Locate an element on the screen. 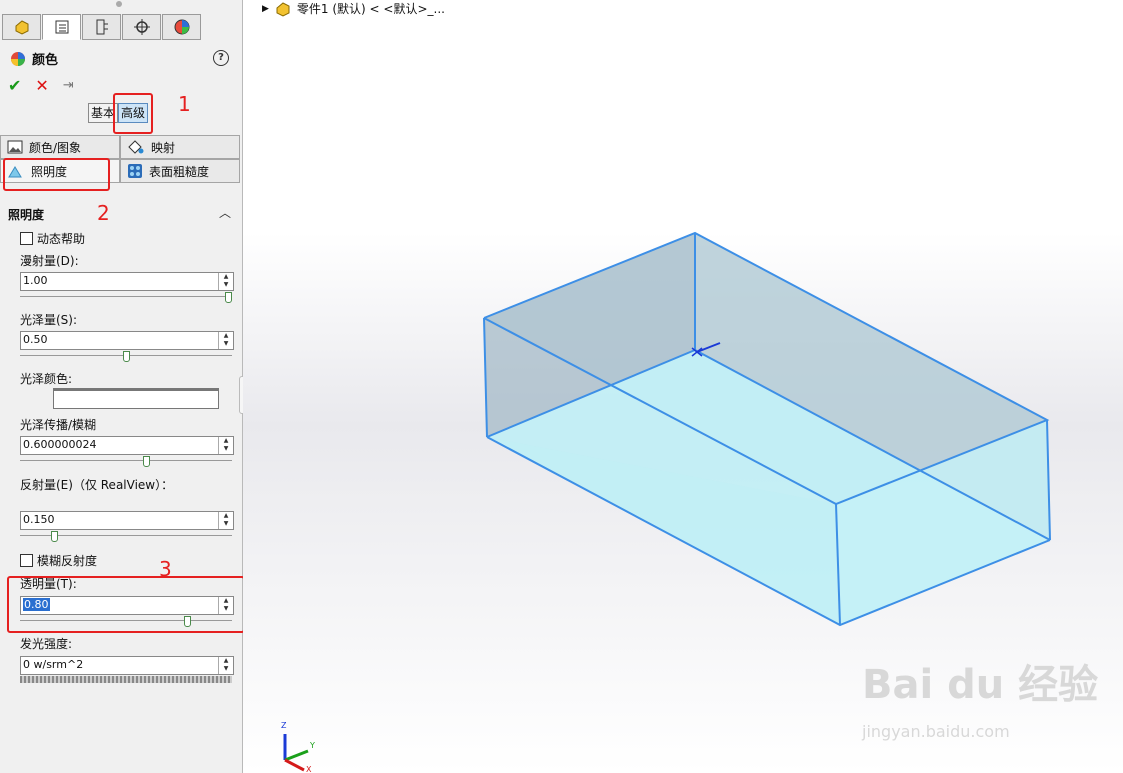 This screenshot has width=1123, height=773. triad-z-label: Z is located at coordinates (284, 725).